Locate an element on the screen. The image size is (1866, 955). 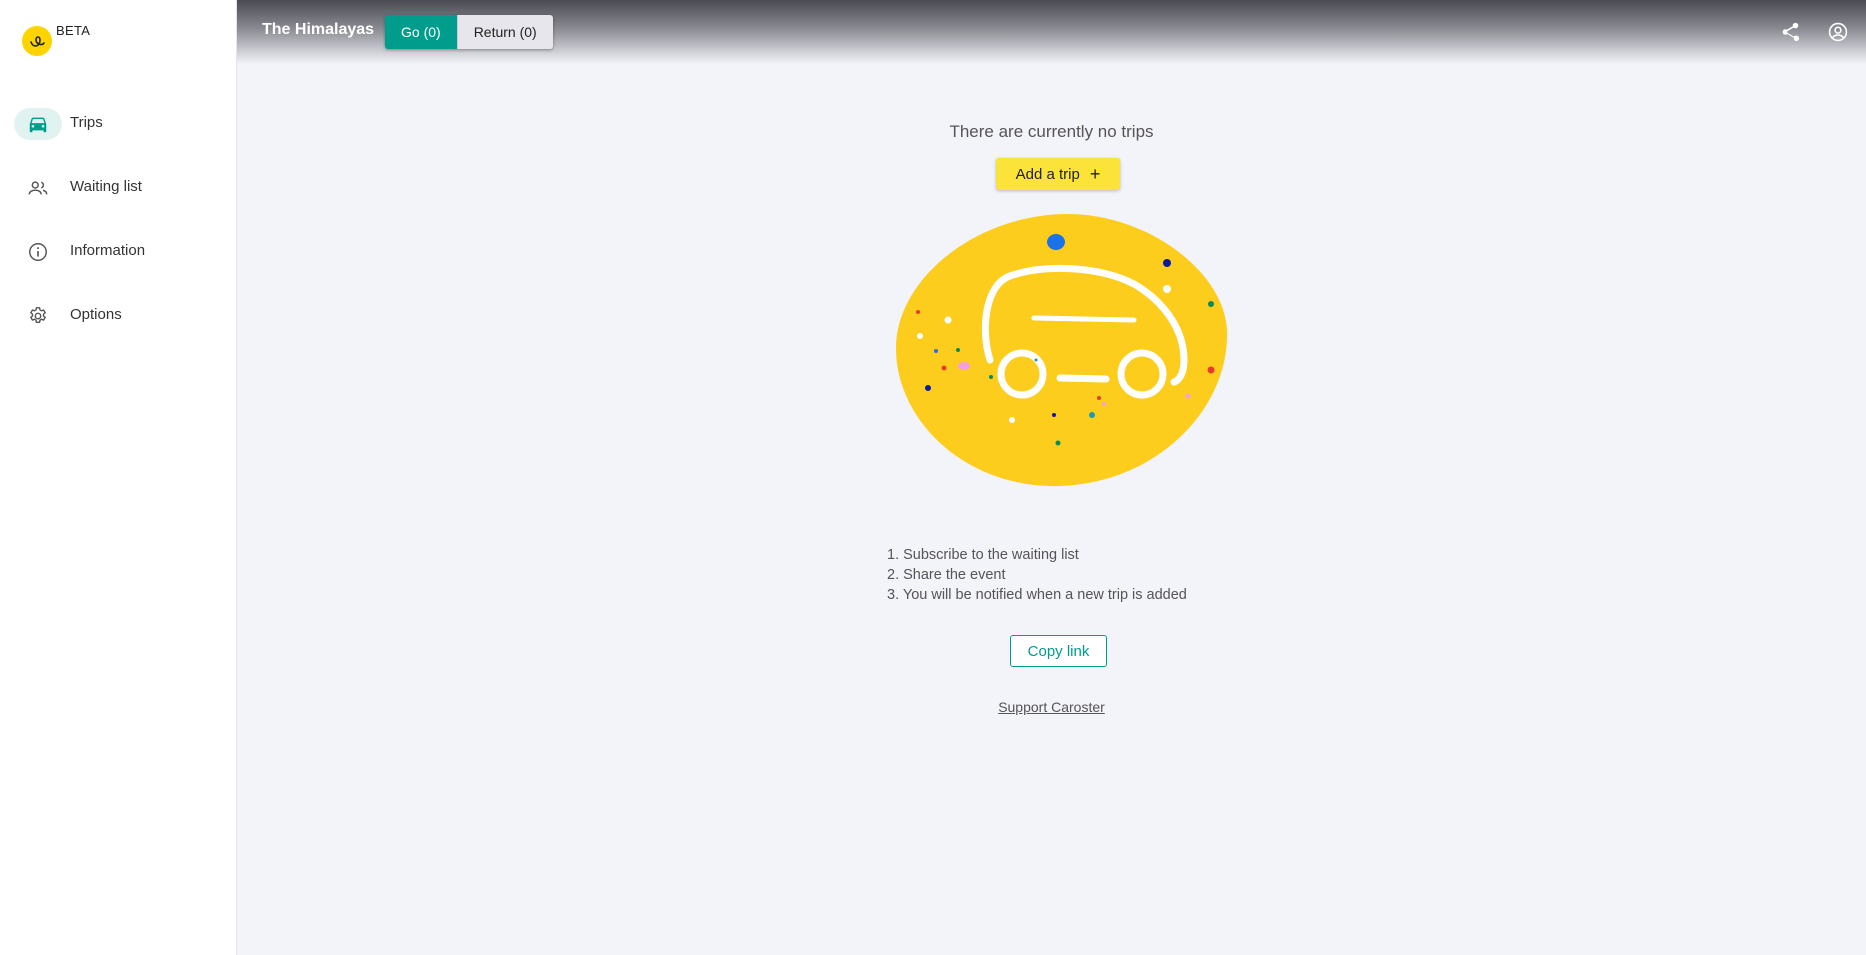
sidebar-item-options: Options is located at coordinates (118, 316).